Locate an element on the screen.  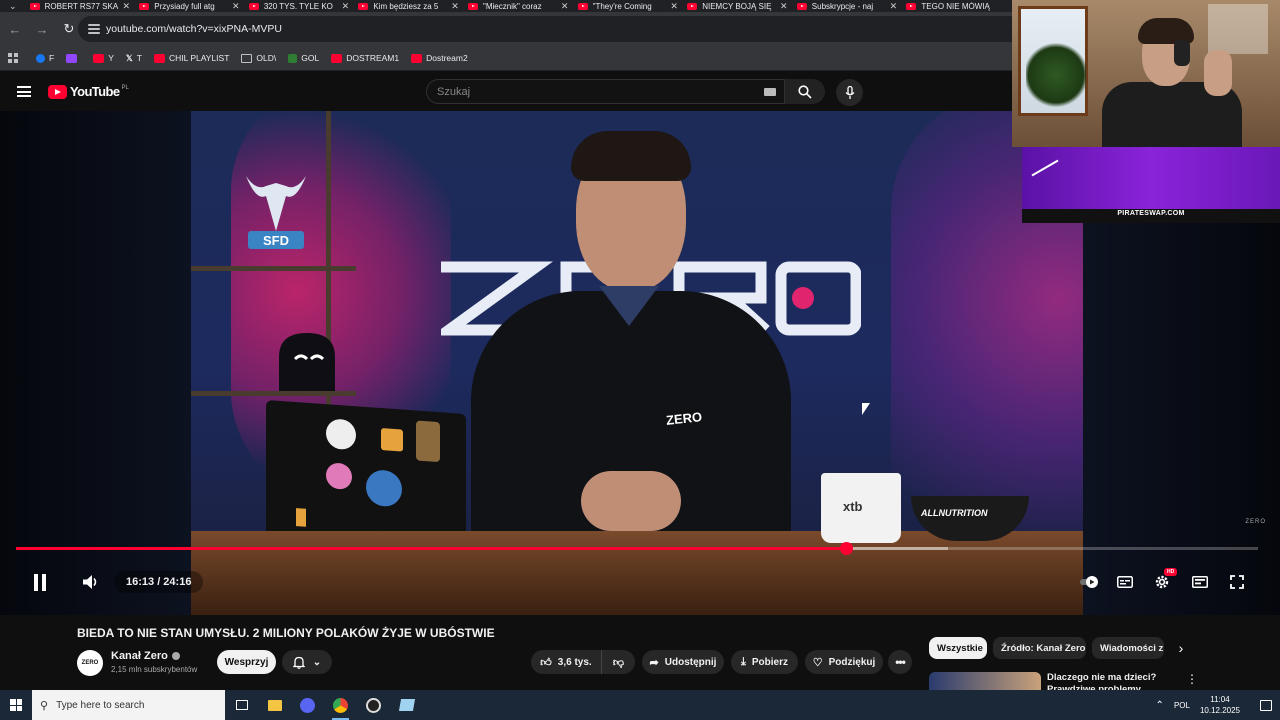
chrome-button is located at coordinates (340, 705).